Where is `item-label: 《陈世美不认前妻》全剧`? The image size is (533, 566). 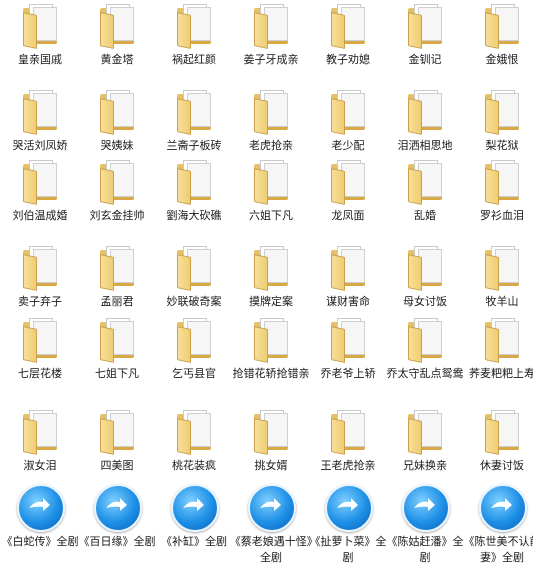
item-label: 《陈世美不认前妻》全剧 is located at coordinates (498, 549).